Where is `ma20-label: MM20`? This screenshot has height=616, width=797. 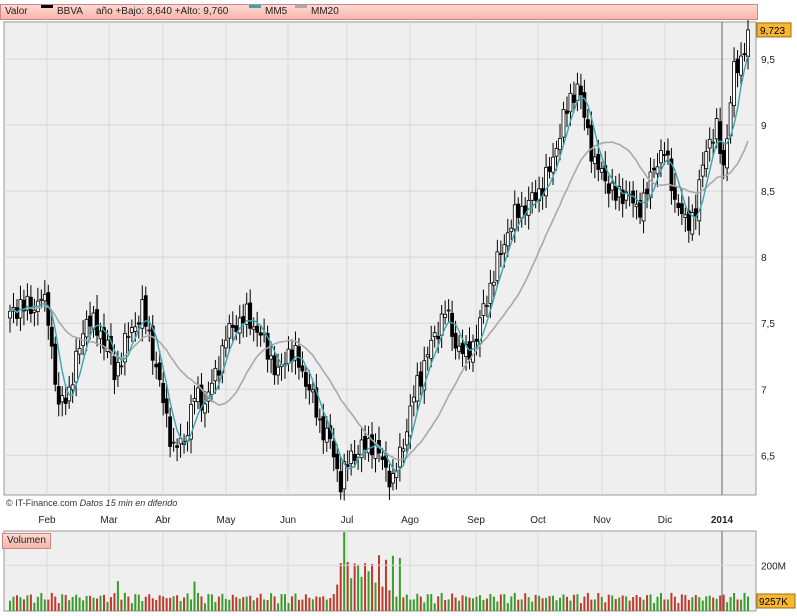 ma20-label: MM20 is located at coordinates (325, 11).